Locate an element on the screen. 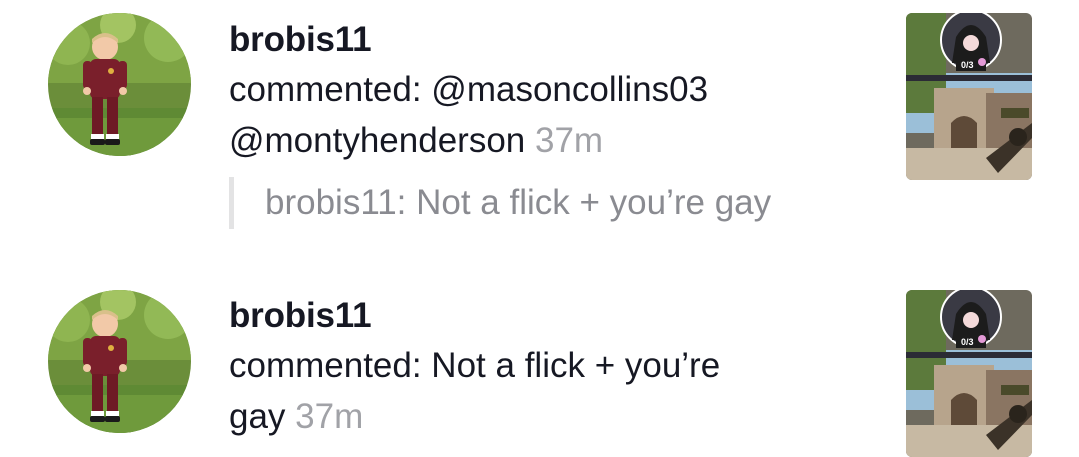 This screenshot has width=1079, height=457. quoted-comment: brobis11: Not a flick + you’re gay is located at coordinates (500, 203).